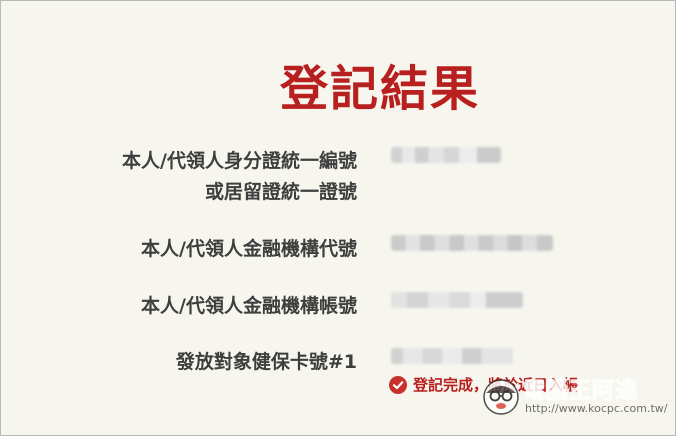 The height and width of the screenshot is (436, 676). Describe the element at coordinates (501, 397) in the screenshot. I see `mascot-face-icon` at that location.